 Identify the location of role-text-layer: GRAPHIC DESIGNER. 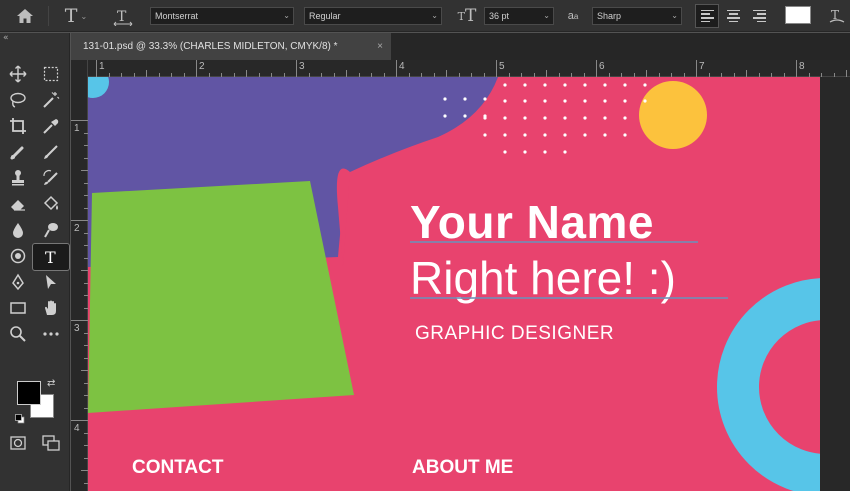
(514, 334).